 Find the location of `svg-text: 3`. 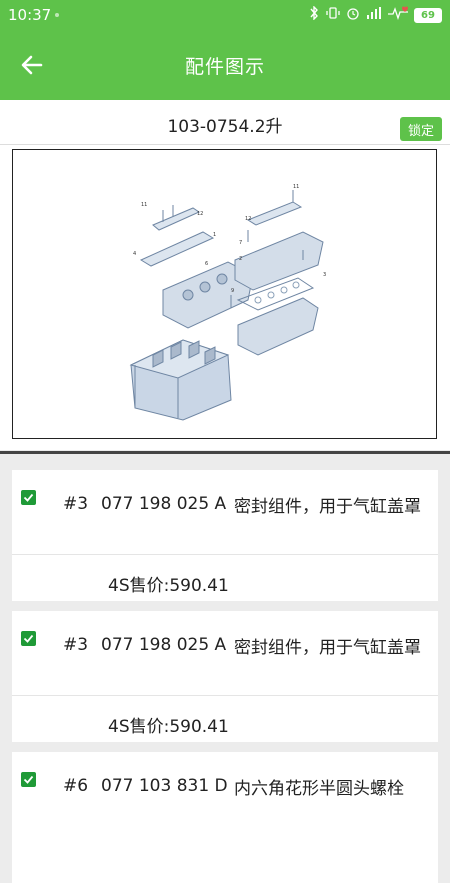

svg-text: 3 is located at coordinates (324, 275).